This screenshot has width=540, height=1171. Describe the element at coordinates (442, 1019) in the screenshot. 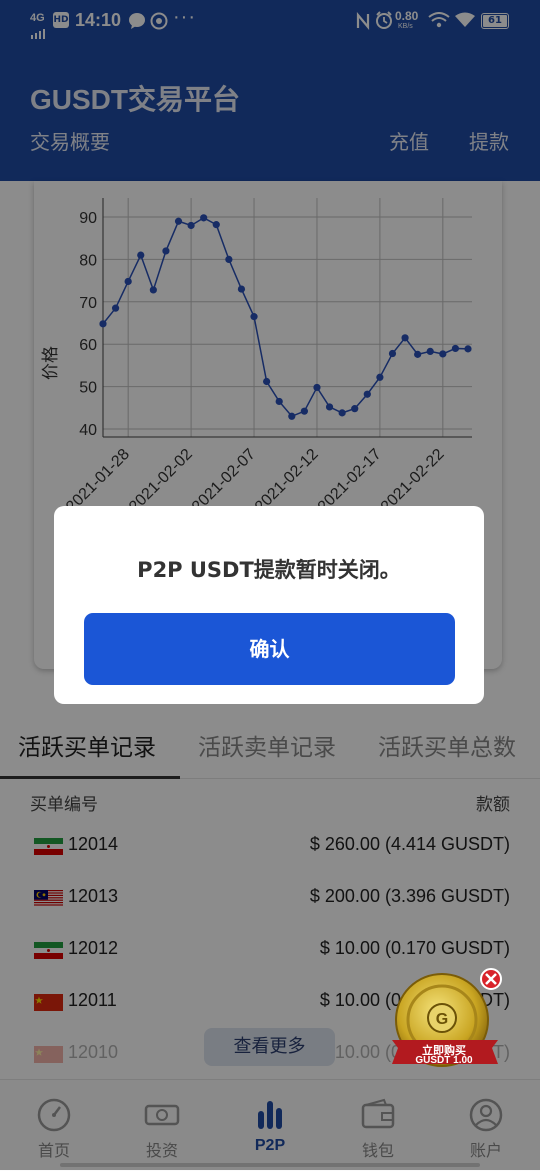

I see `svg-text: G` at that location.